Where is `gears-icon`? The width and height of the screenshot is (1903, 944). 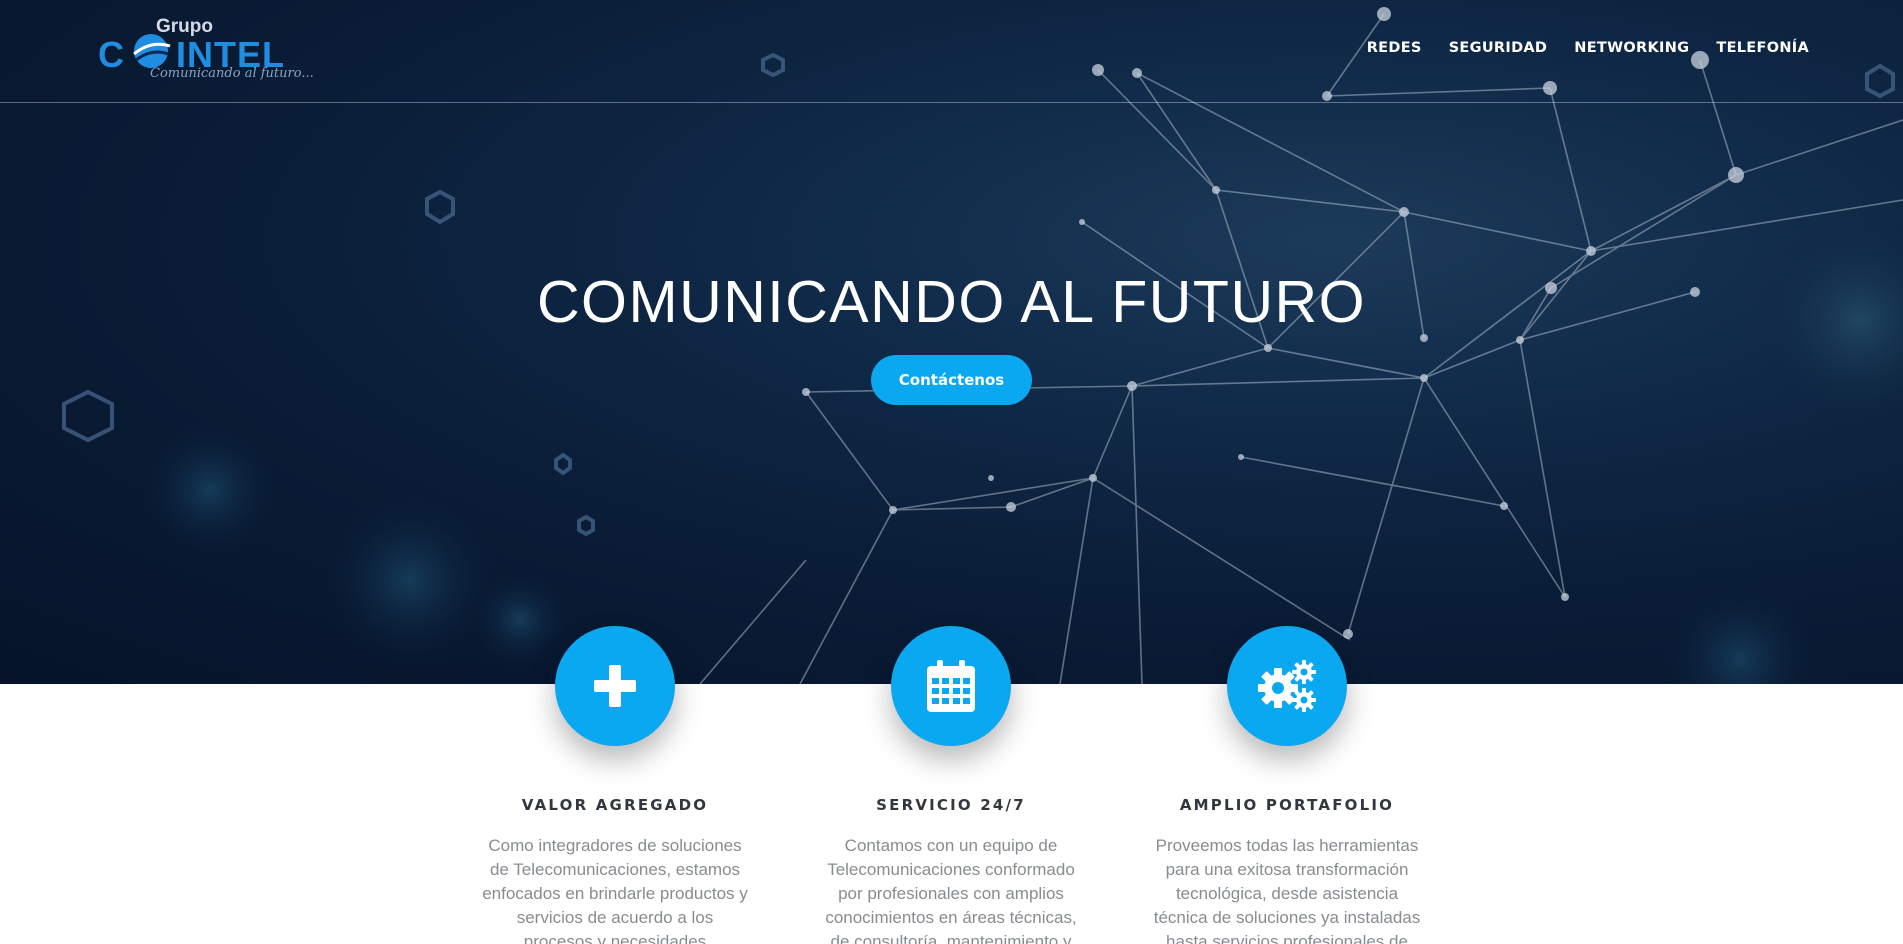 gears-icon is located at coordinates (1287, 686).